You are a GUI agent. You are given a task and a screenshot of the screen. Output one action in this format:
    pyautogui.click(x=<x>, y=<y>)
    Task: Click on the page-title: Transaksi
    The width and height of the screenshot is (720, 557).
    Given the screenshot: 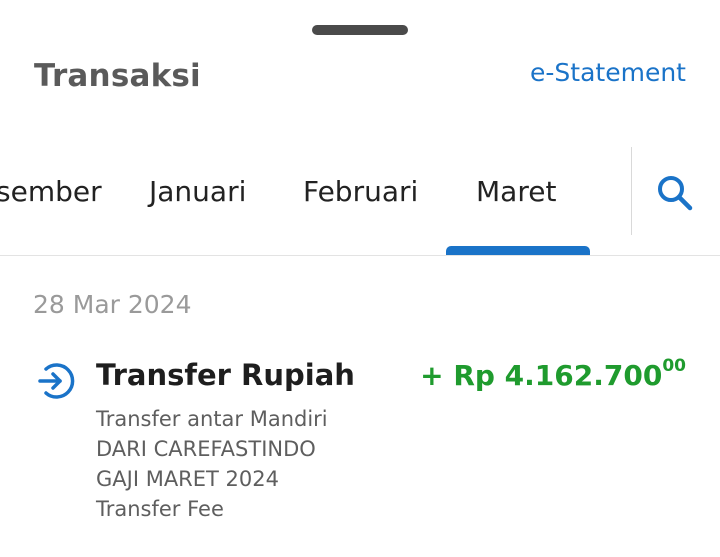 What is the action you would take?
    pyautogui.click(x=117, y=76)
    